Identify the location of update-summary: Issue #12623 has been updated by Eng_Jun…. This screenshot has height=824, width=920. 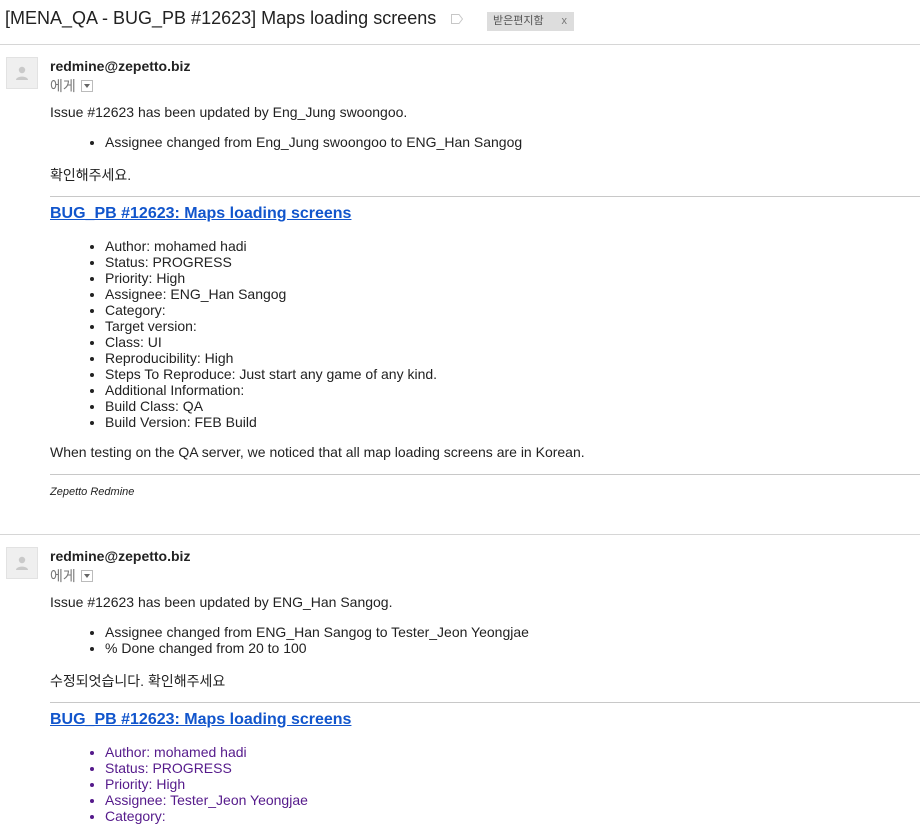
(229, 112).